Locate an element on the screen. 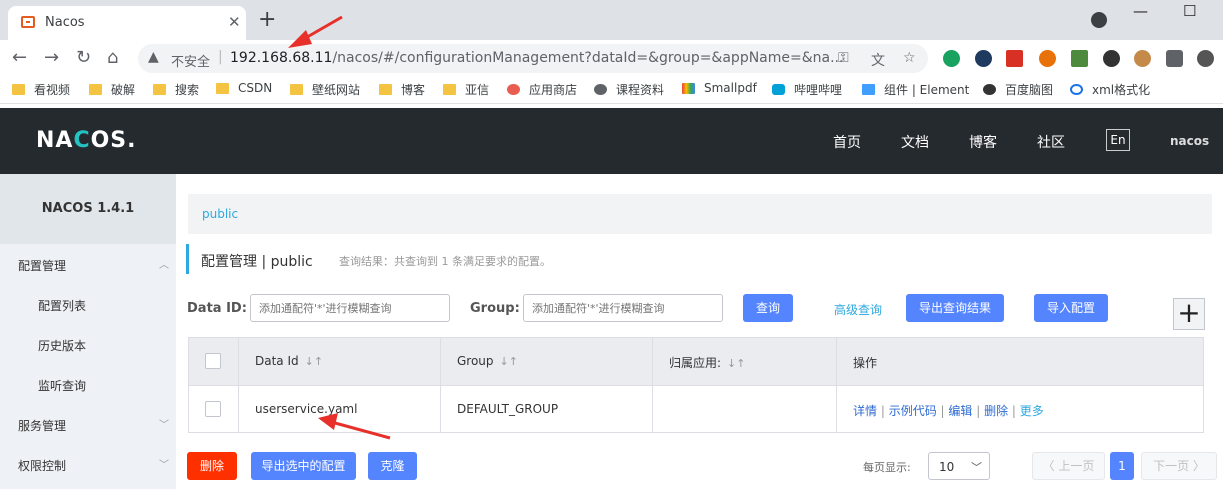 Image resolution: width=1223 pixels, height=489 pixels. clone-button: 克隆 is located at coordinates (392, 466).